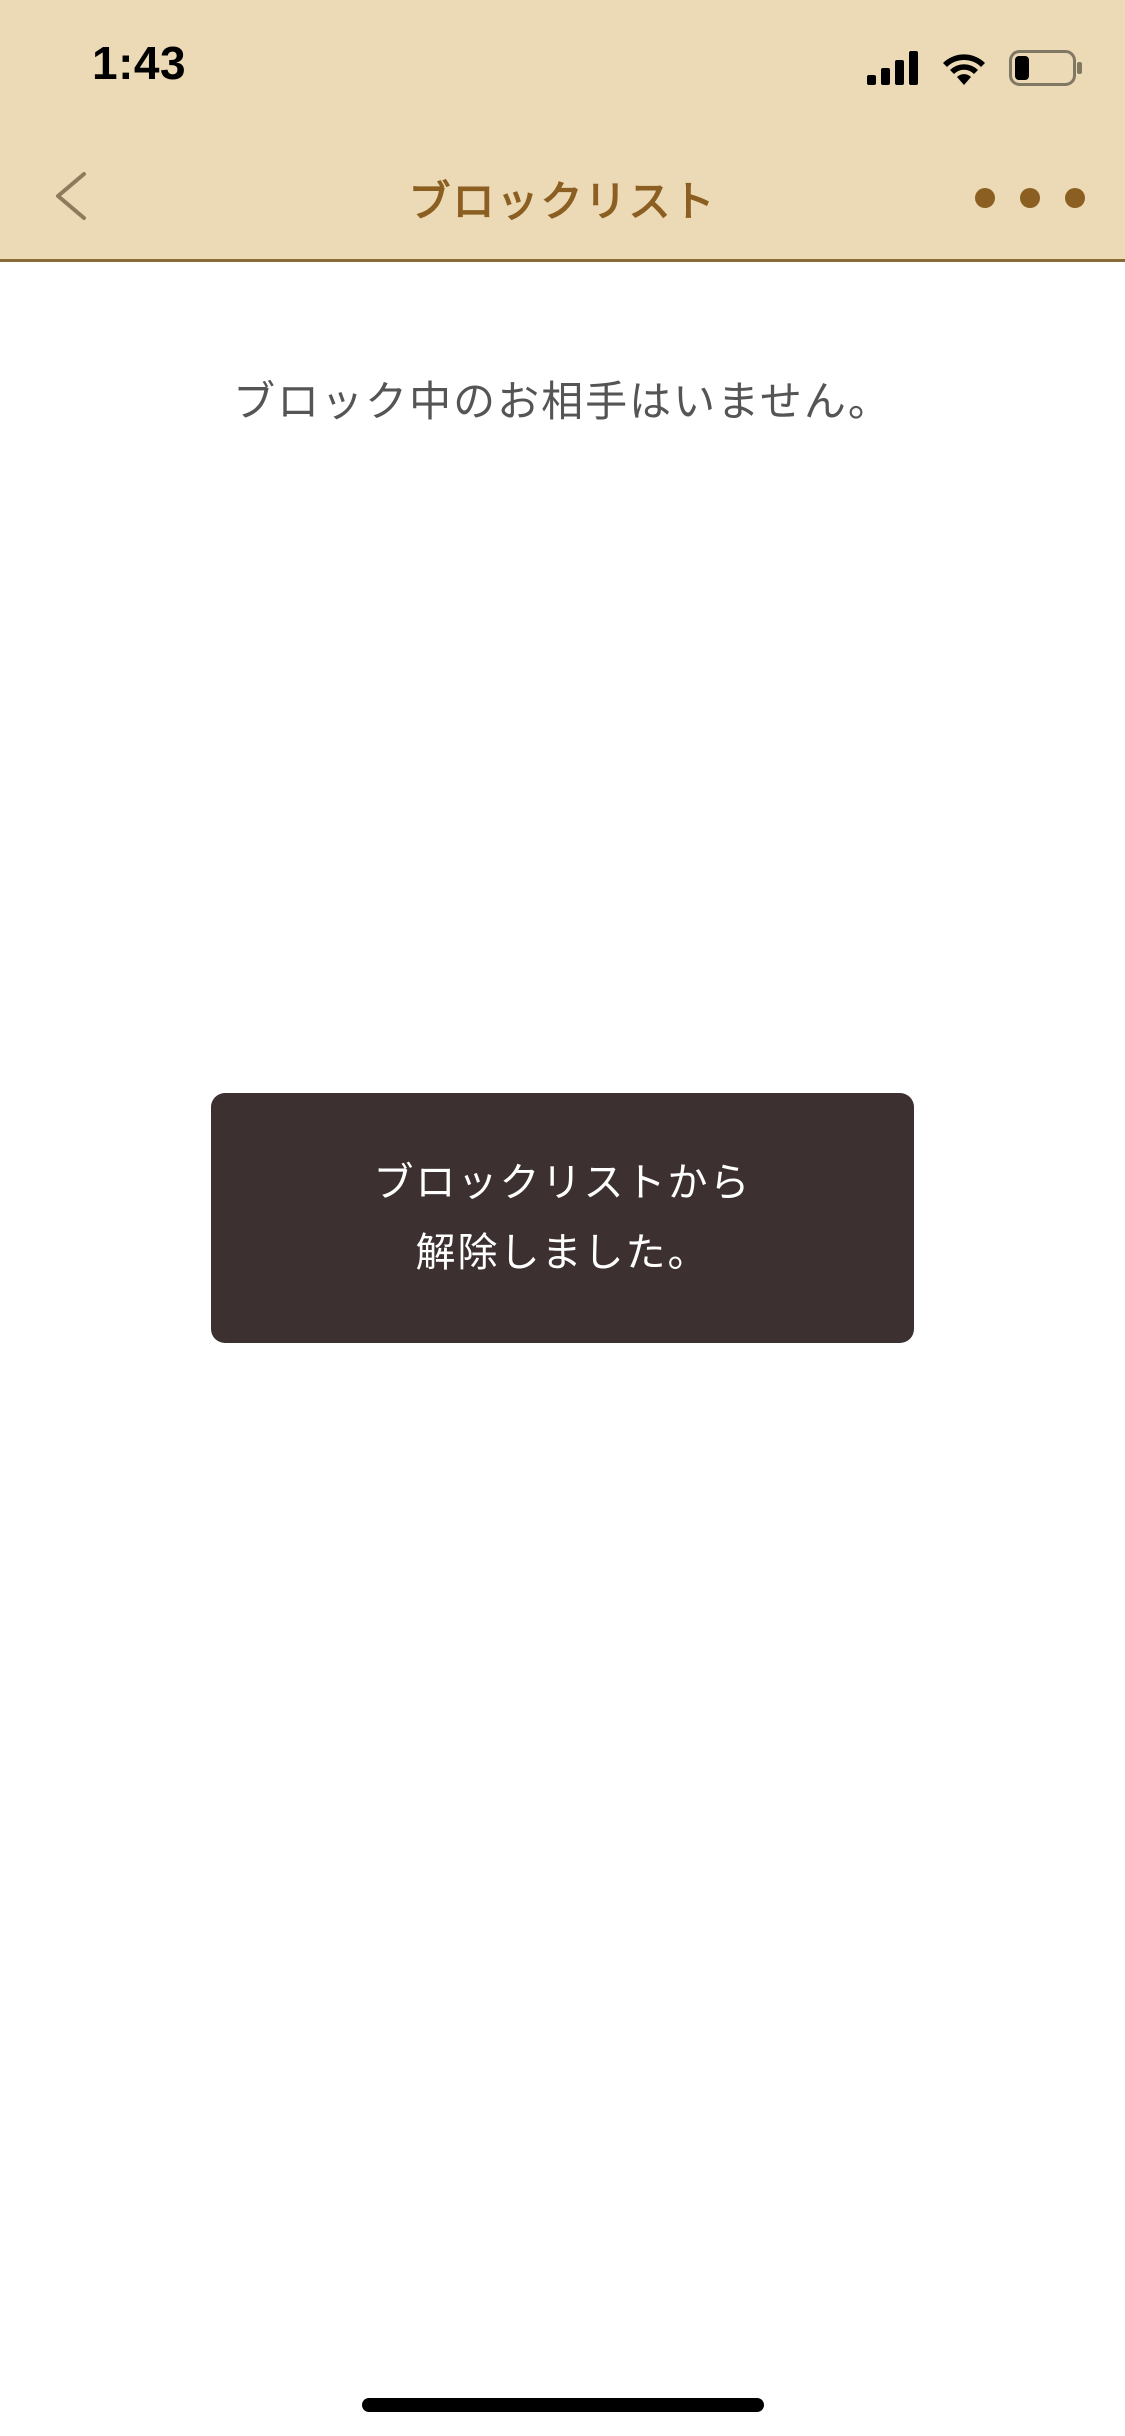  What do you see at coordinates (562, 1183) in the screenshot?
I see `toast-line-1: ブロックリストから` at bounding box center [562, 1183].